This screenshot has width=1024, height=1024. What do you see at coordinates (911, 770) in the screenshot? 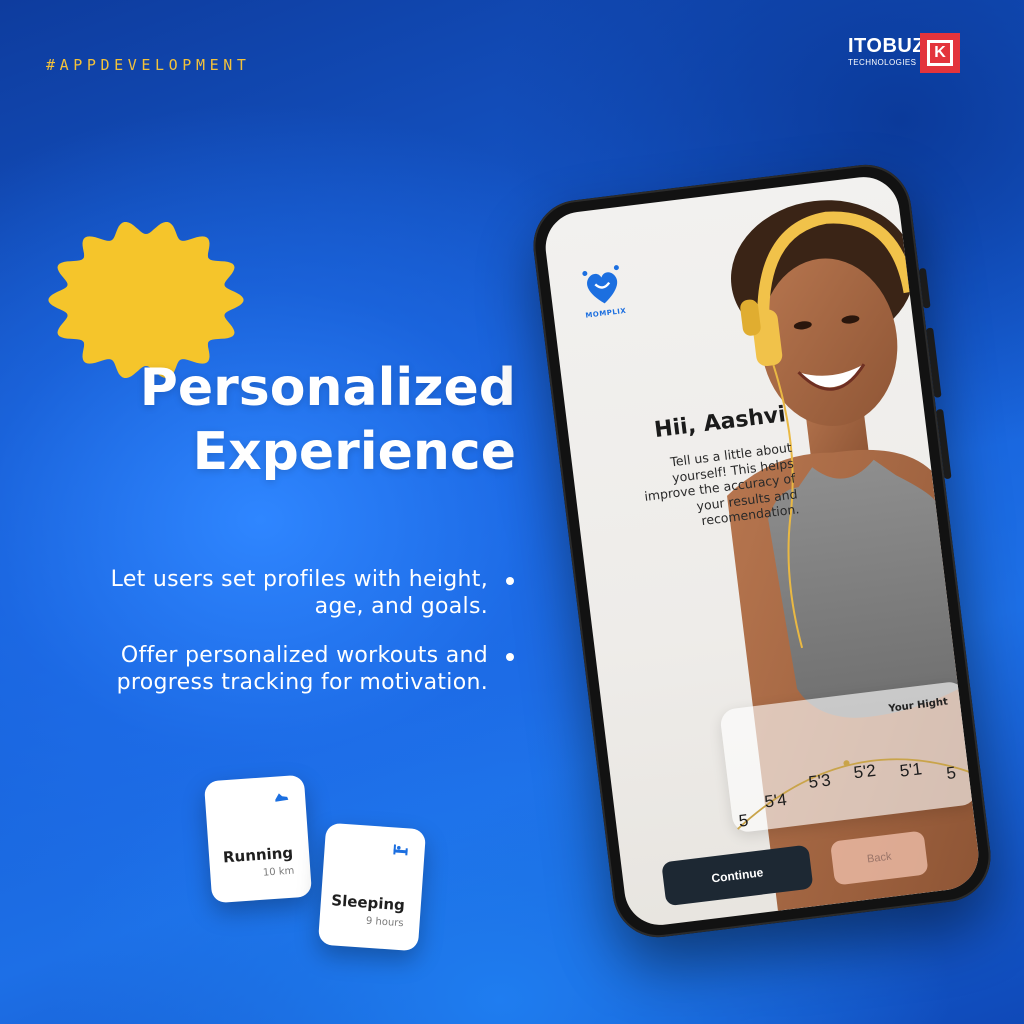
I see `height-tick: 5'1` at bounding box center [911, 770].